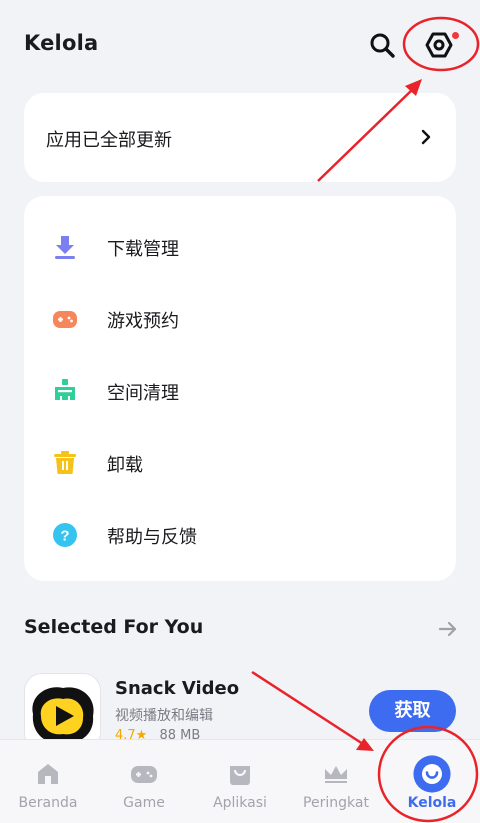 This screenshot has height=823, width=480. I want to click on tab-label: Kelola, so click(432, 803).